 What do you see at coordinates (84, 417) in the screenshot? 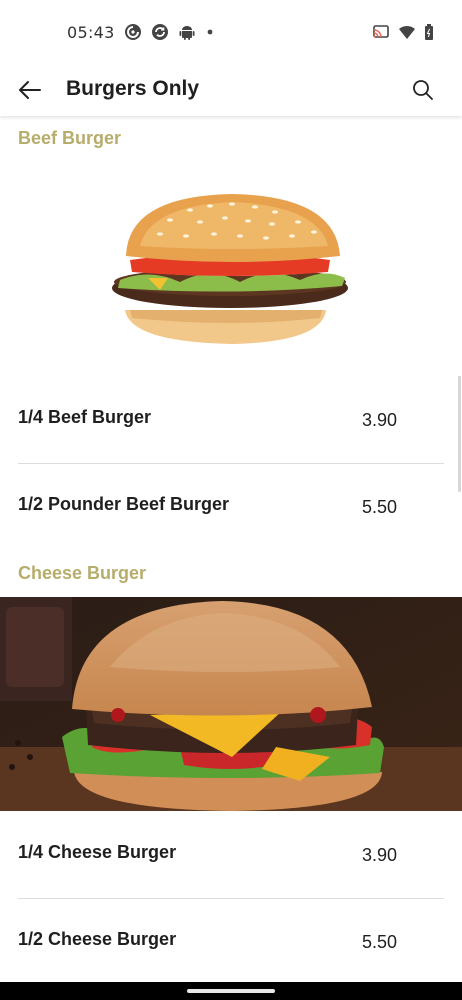
I see `item-name-quarter-beef-burger: 1/4 Beef Burger` at bounding box center [84, 417].